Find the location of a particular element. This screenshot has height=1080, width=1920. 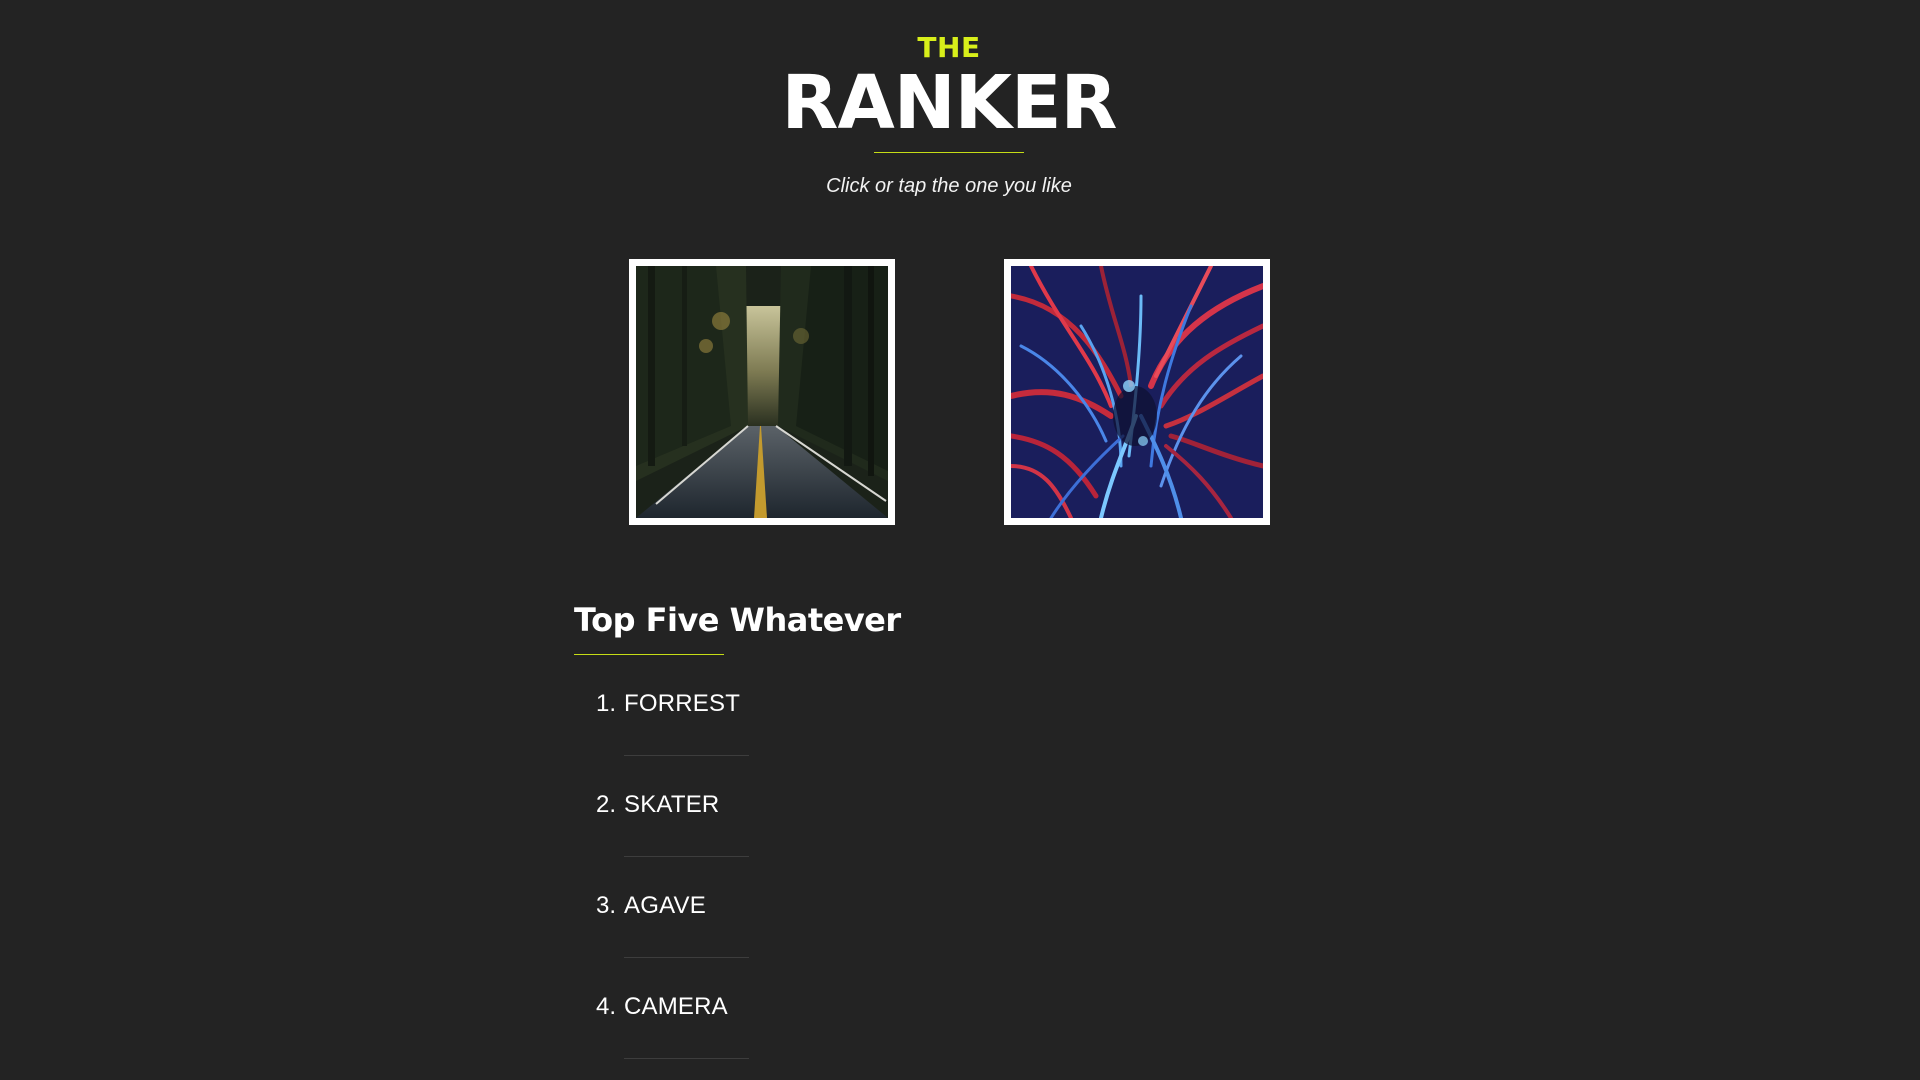

rank-number: 4. is located at coordinates (606, 1006).